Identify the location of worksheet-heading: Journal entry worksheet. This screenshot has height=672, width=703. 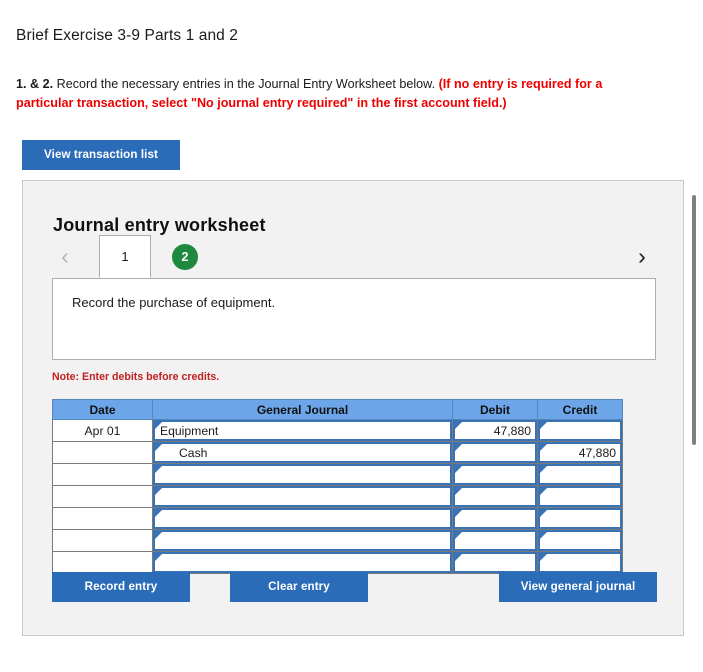
(159, 224).